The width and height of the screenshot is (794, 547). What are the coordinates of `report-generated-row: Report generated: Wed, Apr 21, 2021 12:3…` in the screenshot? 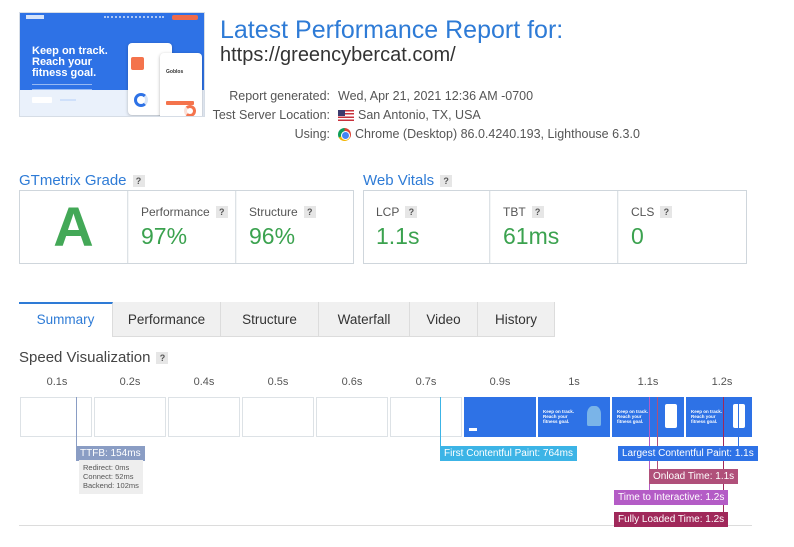 It's located at (470, 98).